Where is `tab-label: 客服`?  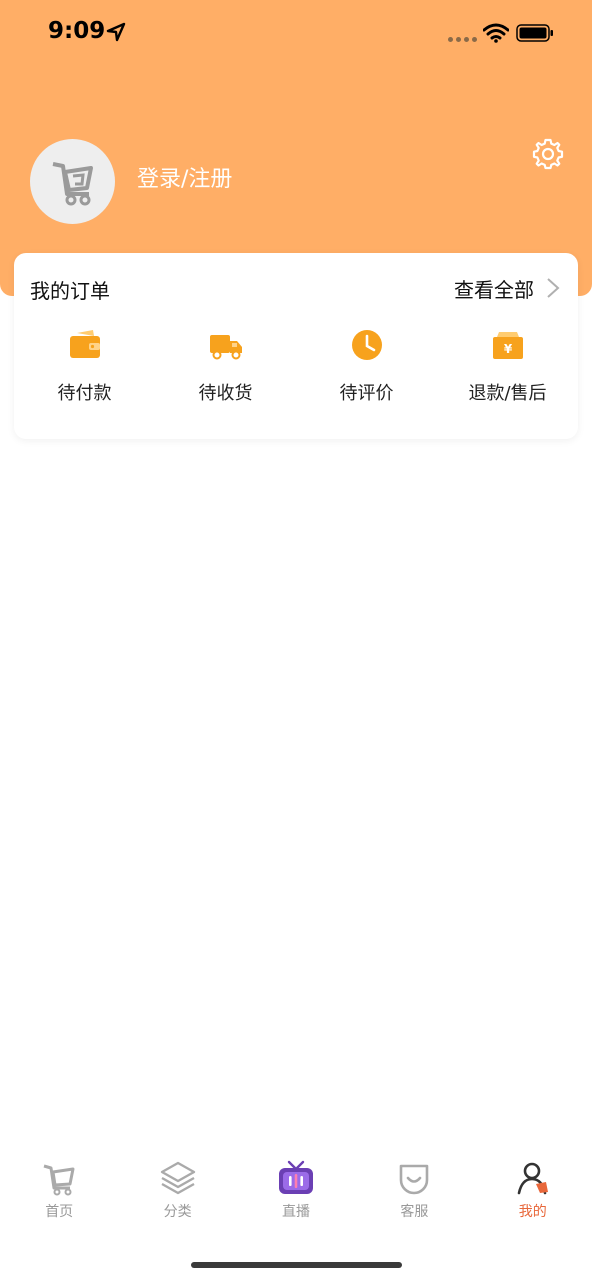
tab-label: 客服 is located at coordinates (414, 1212).